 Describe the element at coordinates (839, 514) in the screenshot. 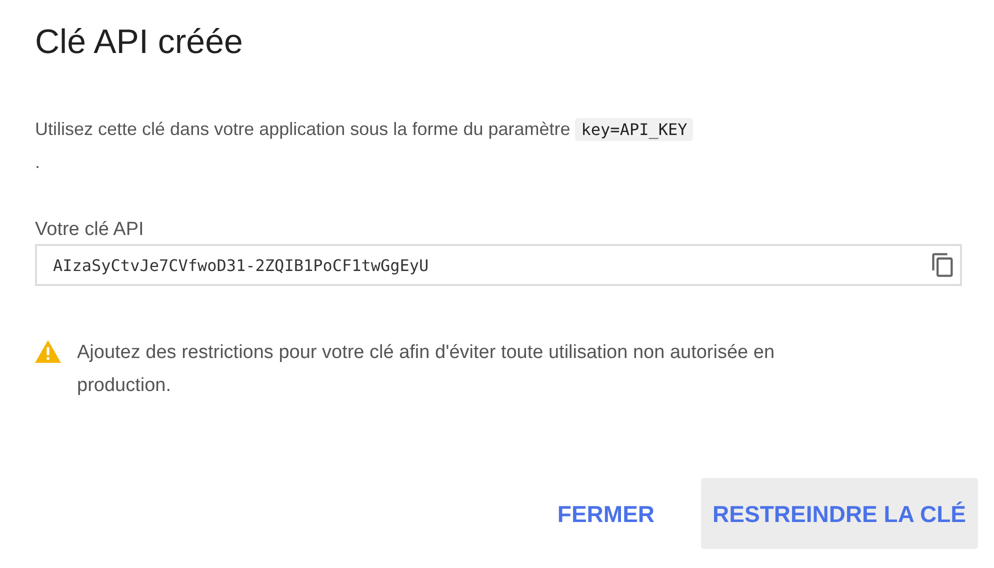

I see `dialog-button: RESTREINDRE LA CLÉ` at that location.